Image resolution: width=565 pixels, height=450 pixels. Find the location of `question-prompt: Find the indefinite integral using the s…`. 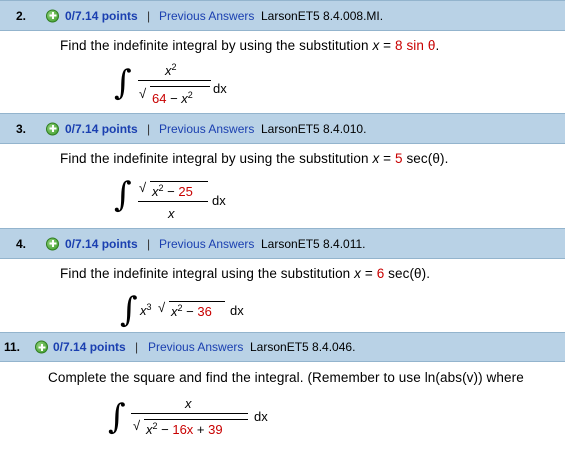

question-prompt: Find the indefinite integral using the s… is located at coordinates (245, 273).